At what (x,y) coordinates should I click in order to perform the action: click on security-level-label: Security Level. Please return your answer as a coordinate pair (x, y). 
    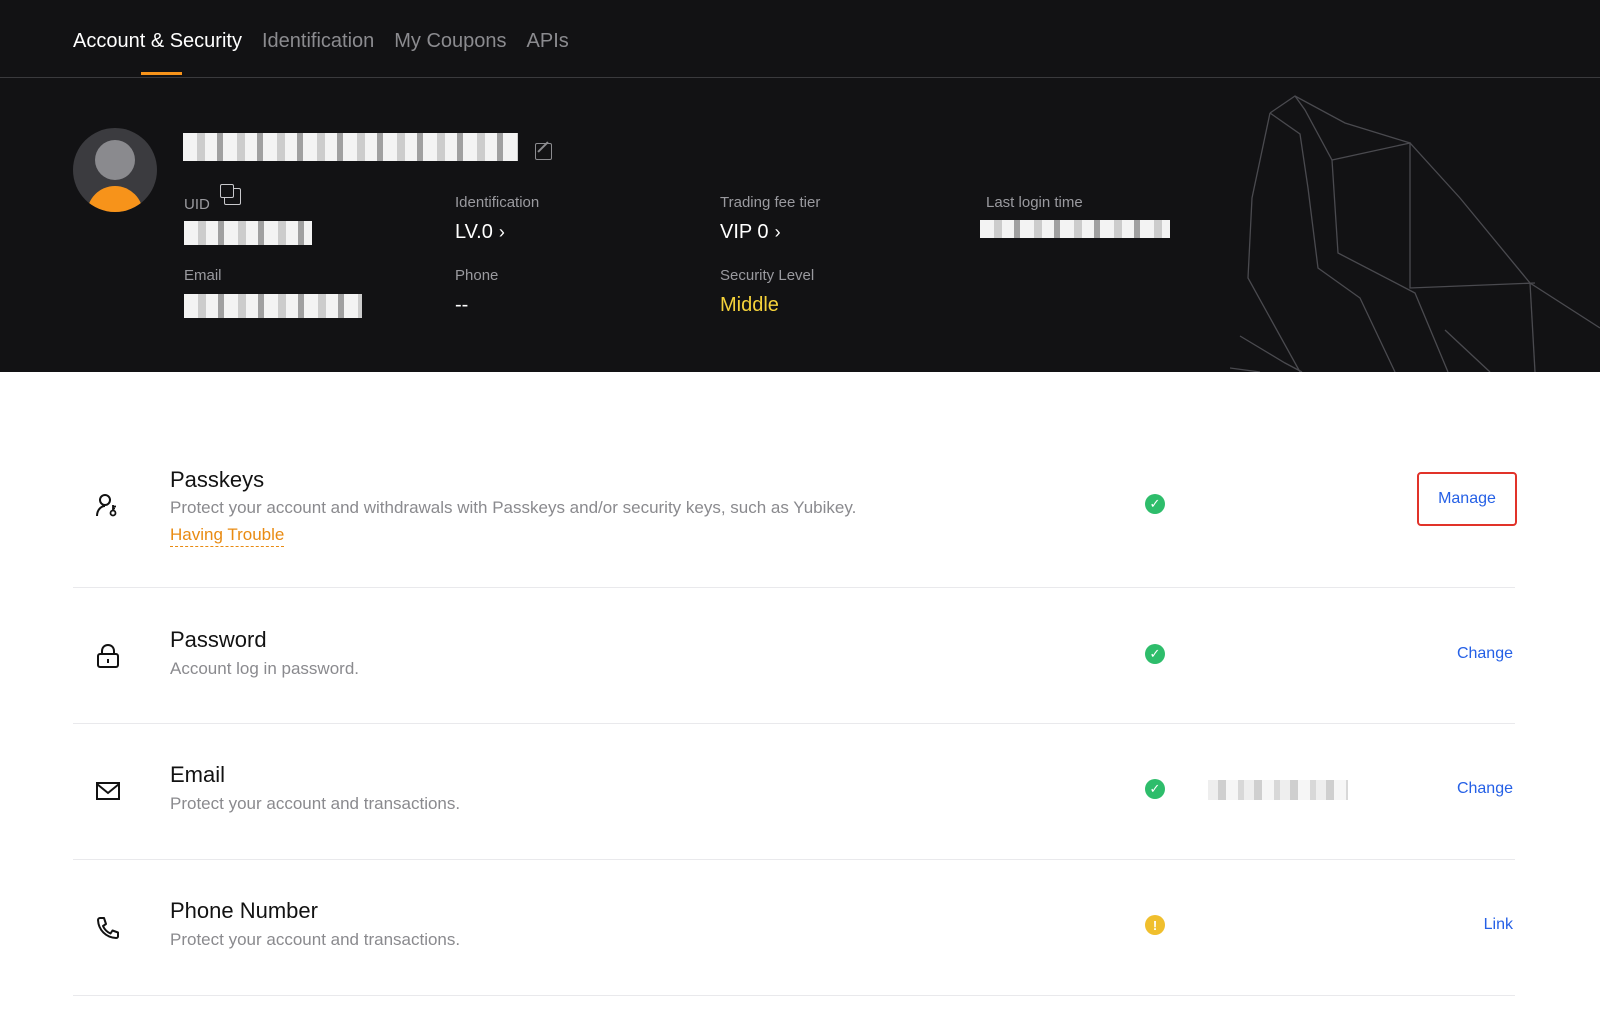
    Looking at the image, I should click on (767, 275).